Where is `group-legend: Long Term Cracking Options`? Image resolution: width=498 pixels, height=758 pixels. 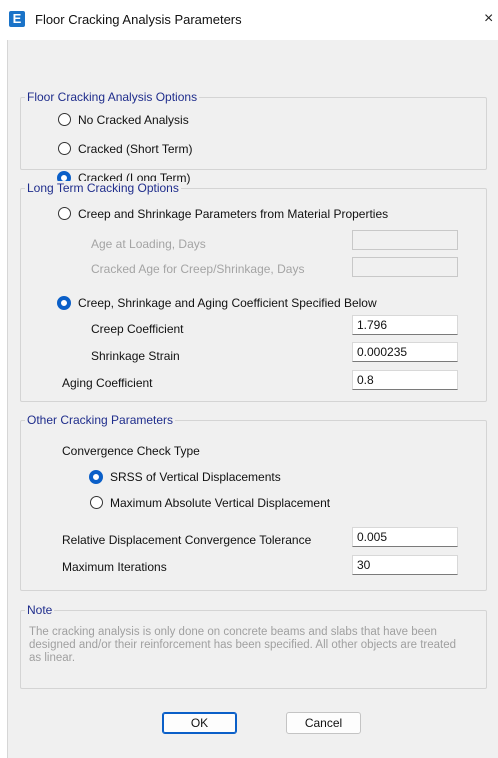
group-legend: Long Term Cracking Options is located at coordinates (103, 188).